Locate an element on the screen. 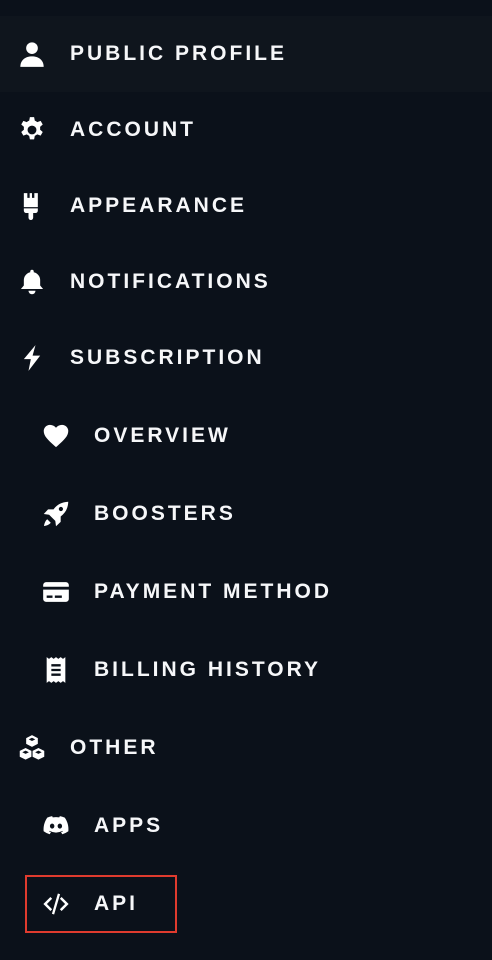 The width and height of the screenshot is (492, 960). credit-card-icon is located at coordinates (56, 592).